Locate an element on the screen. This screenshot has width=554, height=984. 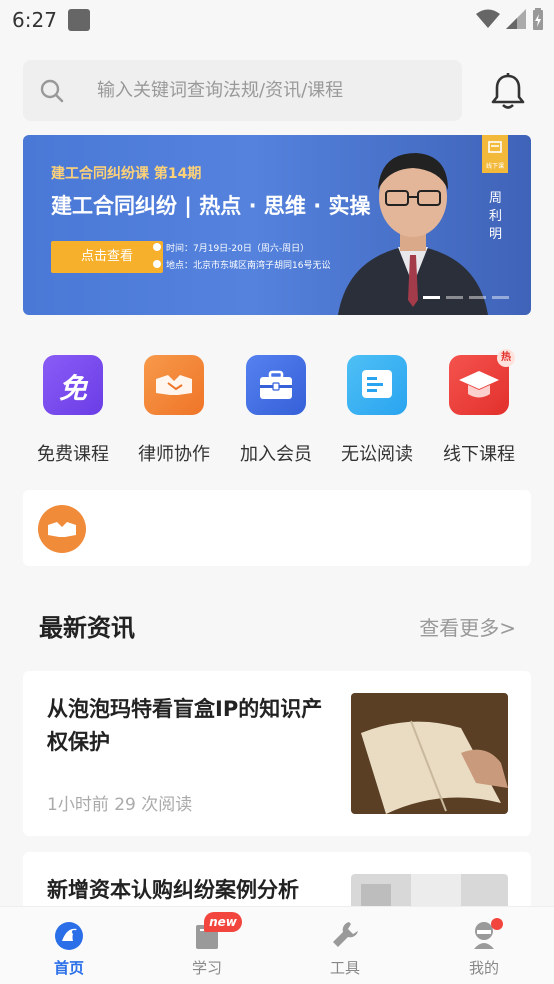
signal-icon is located at coordinates (516, 19).